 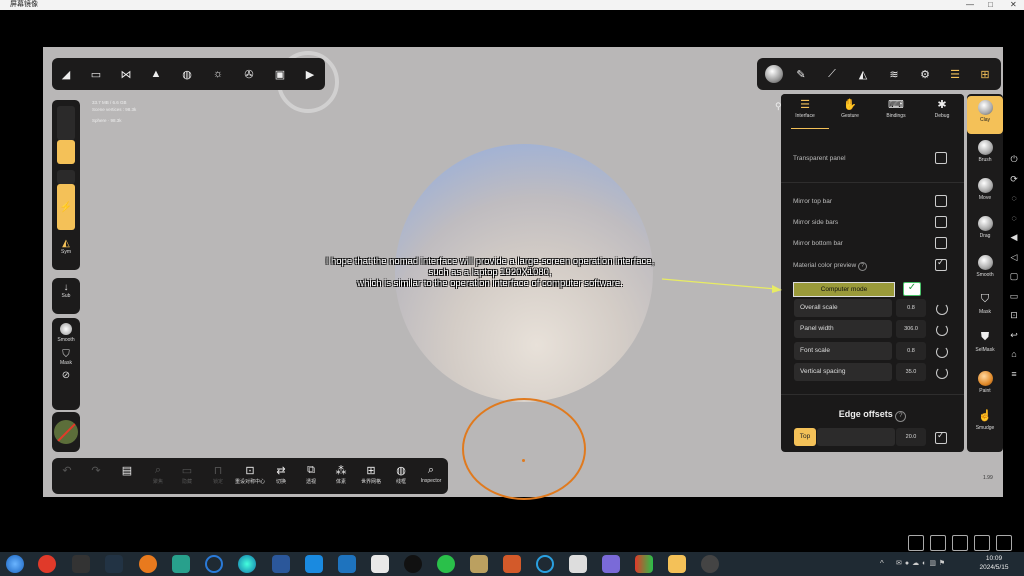 What do you see at coordinates (66, 123) in the screenshot?
I see `radius-slider-track` at bounding box center [66, 123].